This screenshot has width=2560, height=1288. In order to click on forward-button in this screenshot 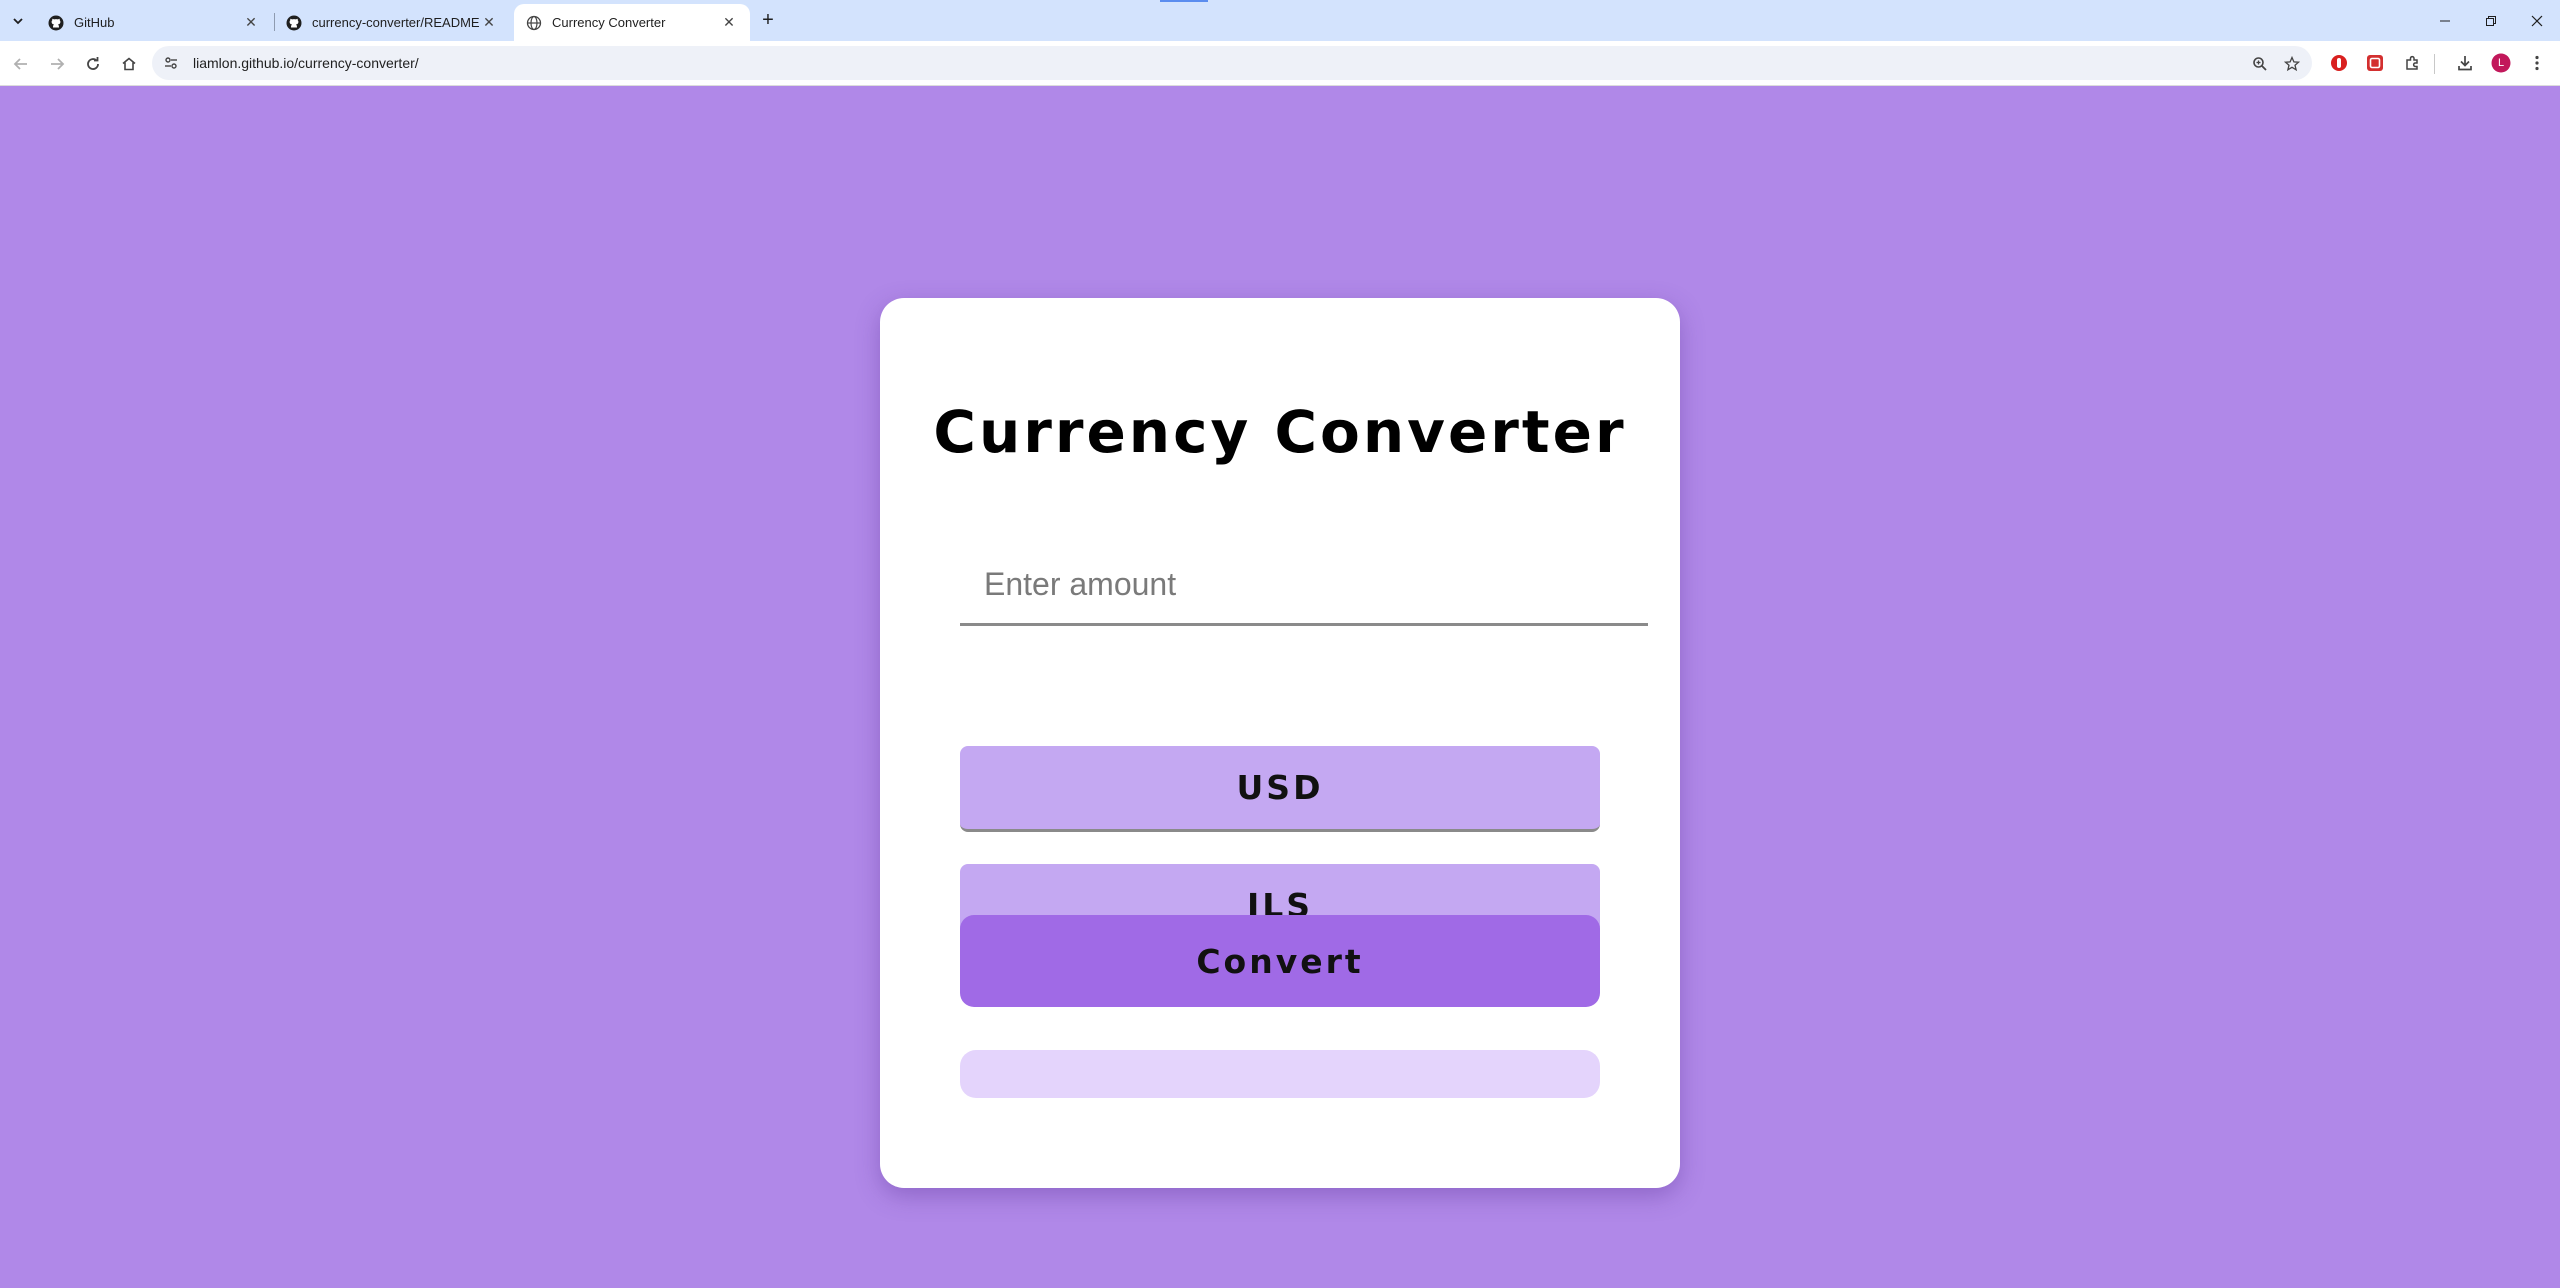, I will do `click(57, 64)`.